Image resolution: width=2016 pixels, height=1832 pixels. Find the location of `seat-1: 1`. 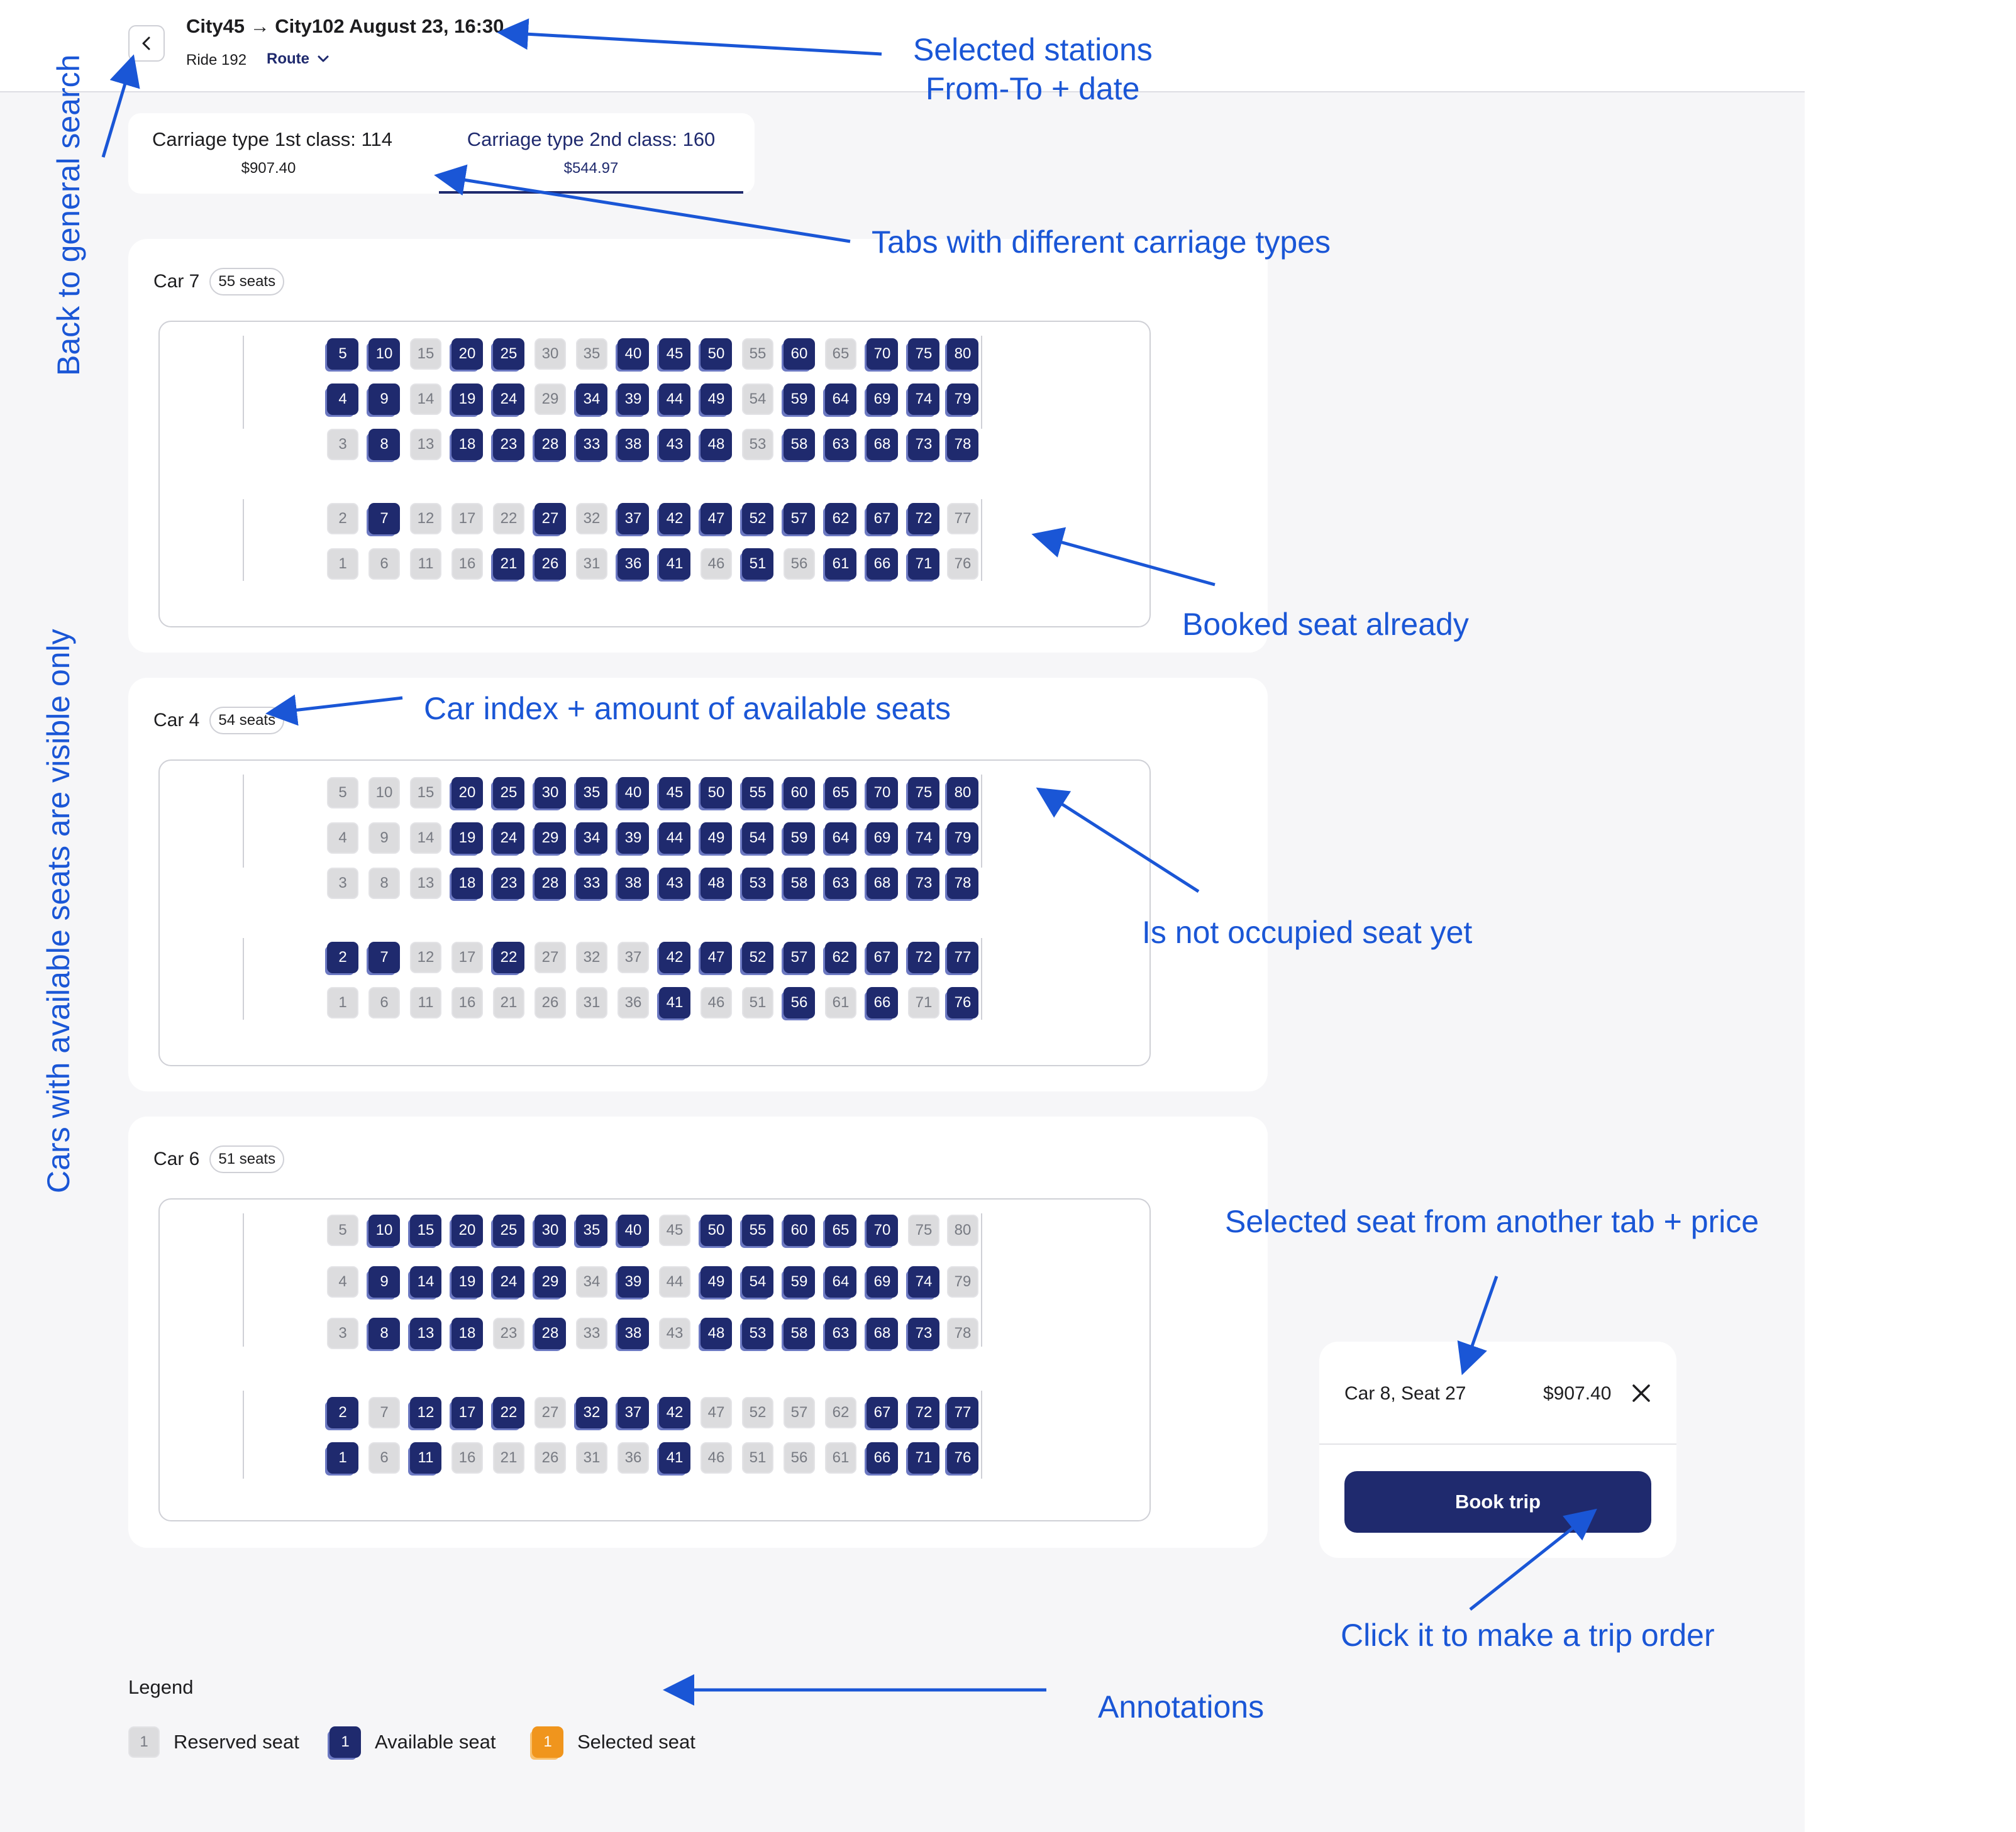

seat-1: 1 is located at coordinates (342, 1458).